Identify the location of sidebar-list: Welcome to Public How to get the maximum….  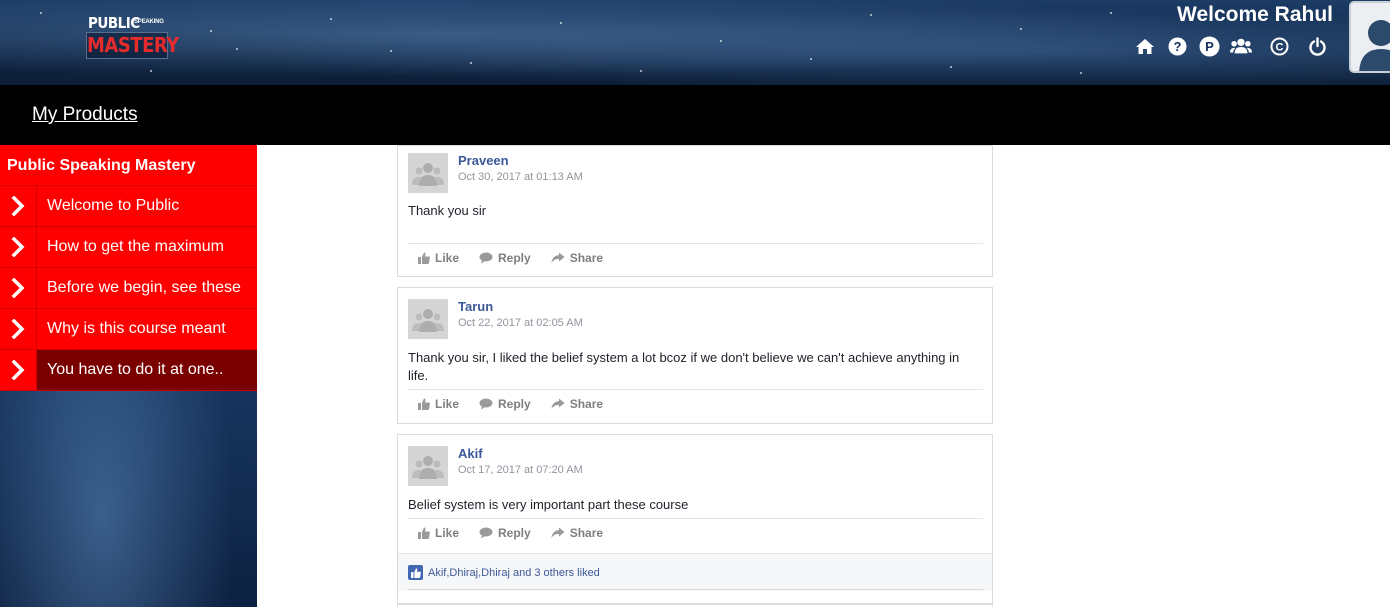
(128, 288).